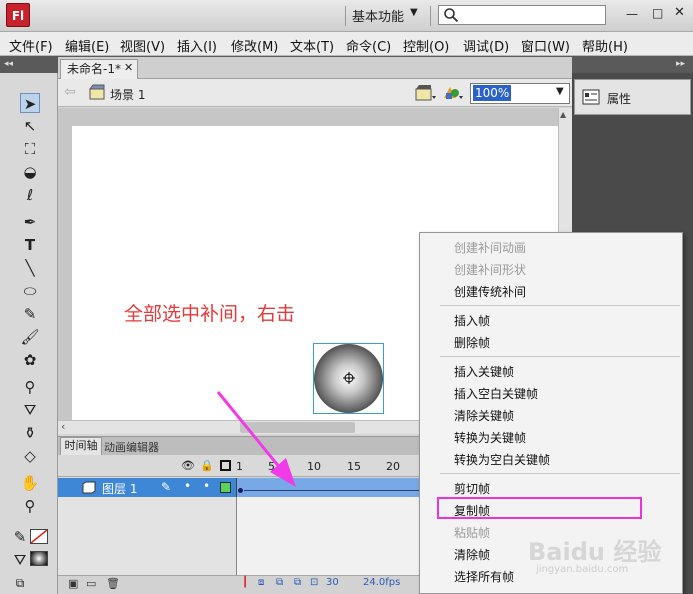 The image size is (693, 594). What do you see at coordinates (245, 582) in the screenshot?
I see `playhead-icon: ┃` at bounding box center [245, 582].